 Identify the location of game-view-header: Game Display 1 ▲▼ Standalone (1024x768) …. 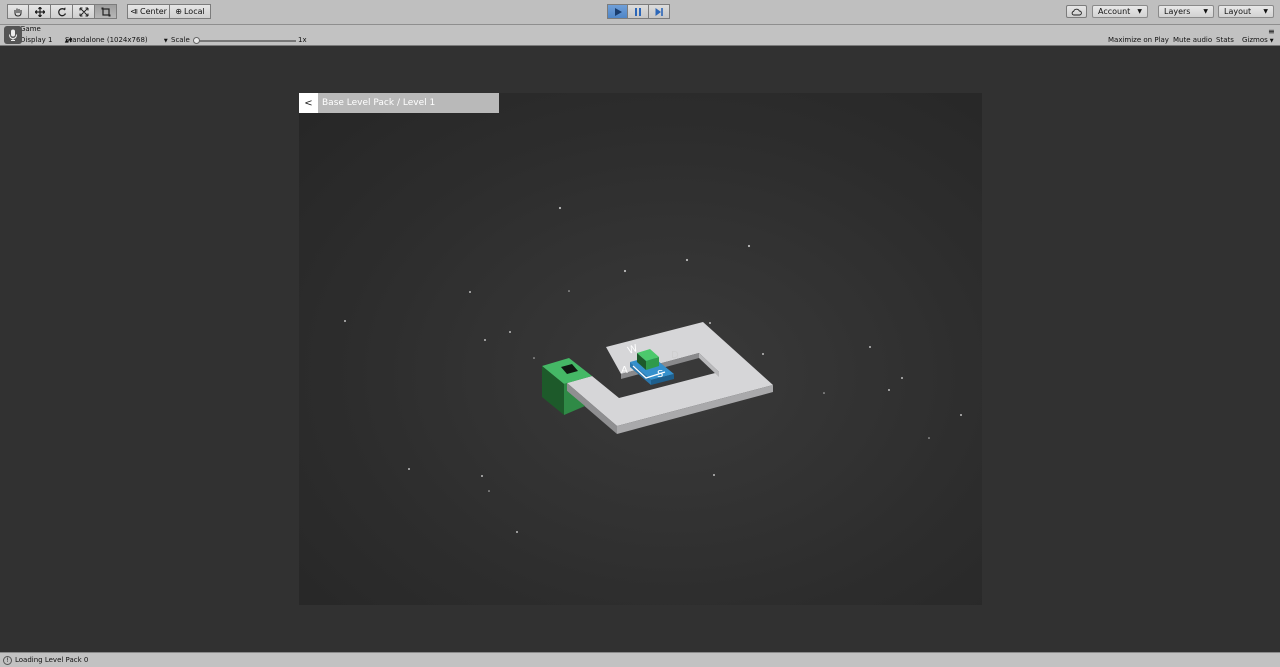
(640, 35).